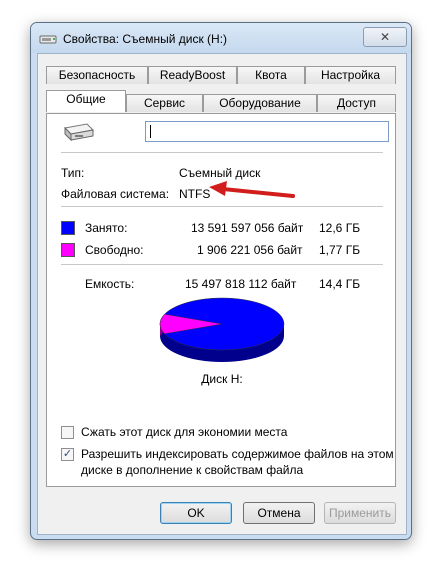 Image resolution: width=441 pixels, height=569 pixels. What do you see at coordinates (115, 194) in the screenshot?
I see `filesystem-label: Файловая система:` at bounding box center [115, 194].